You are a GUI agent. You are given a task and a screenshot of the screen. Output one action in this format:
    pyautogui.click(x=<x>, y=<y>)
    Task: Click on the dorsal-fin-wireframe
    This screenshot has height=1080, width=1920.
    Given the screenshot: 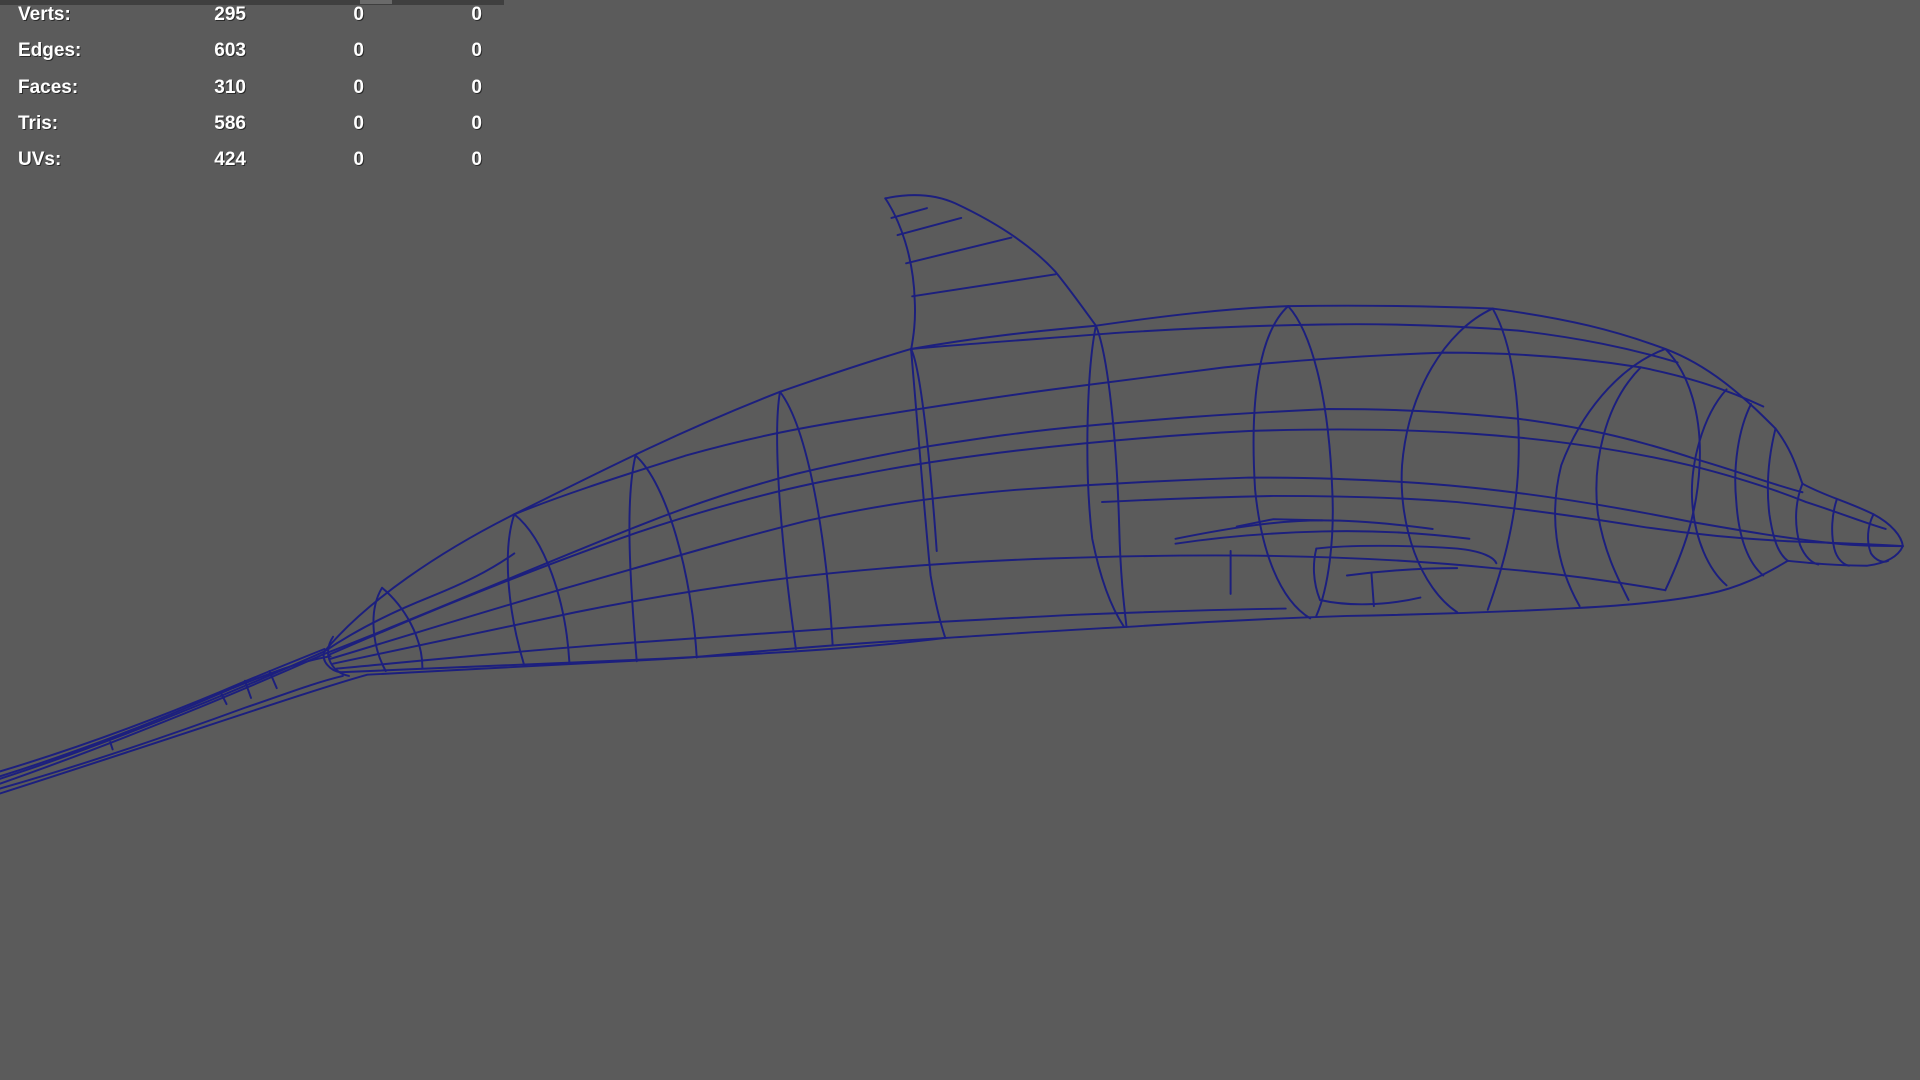 What is the action you would take?
    pyautogui.click(x=990, y=273)
    